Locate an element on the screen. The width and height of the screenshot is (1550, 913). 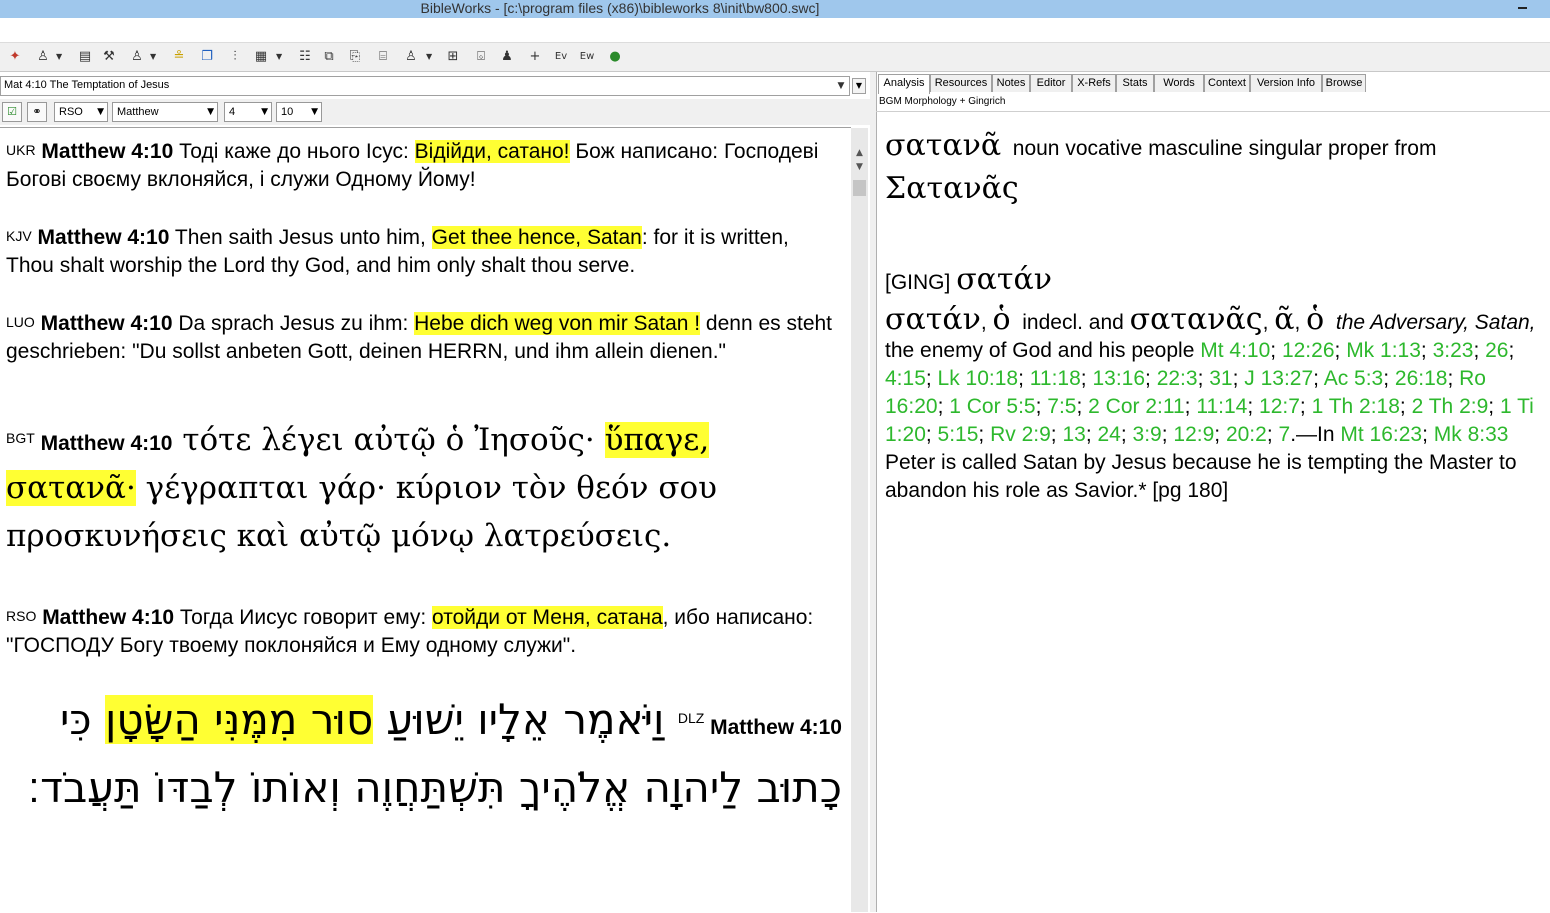
version-label: RSO is located at coordinates (21, 616).